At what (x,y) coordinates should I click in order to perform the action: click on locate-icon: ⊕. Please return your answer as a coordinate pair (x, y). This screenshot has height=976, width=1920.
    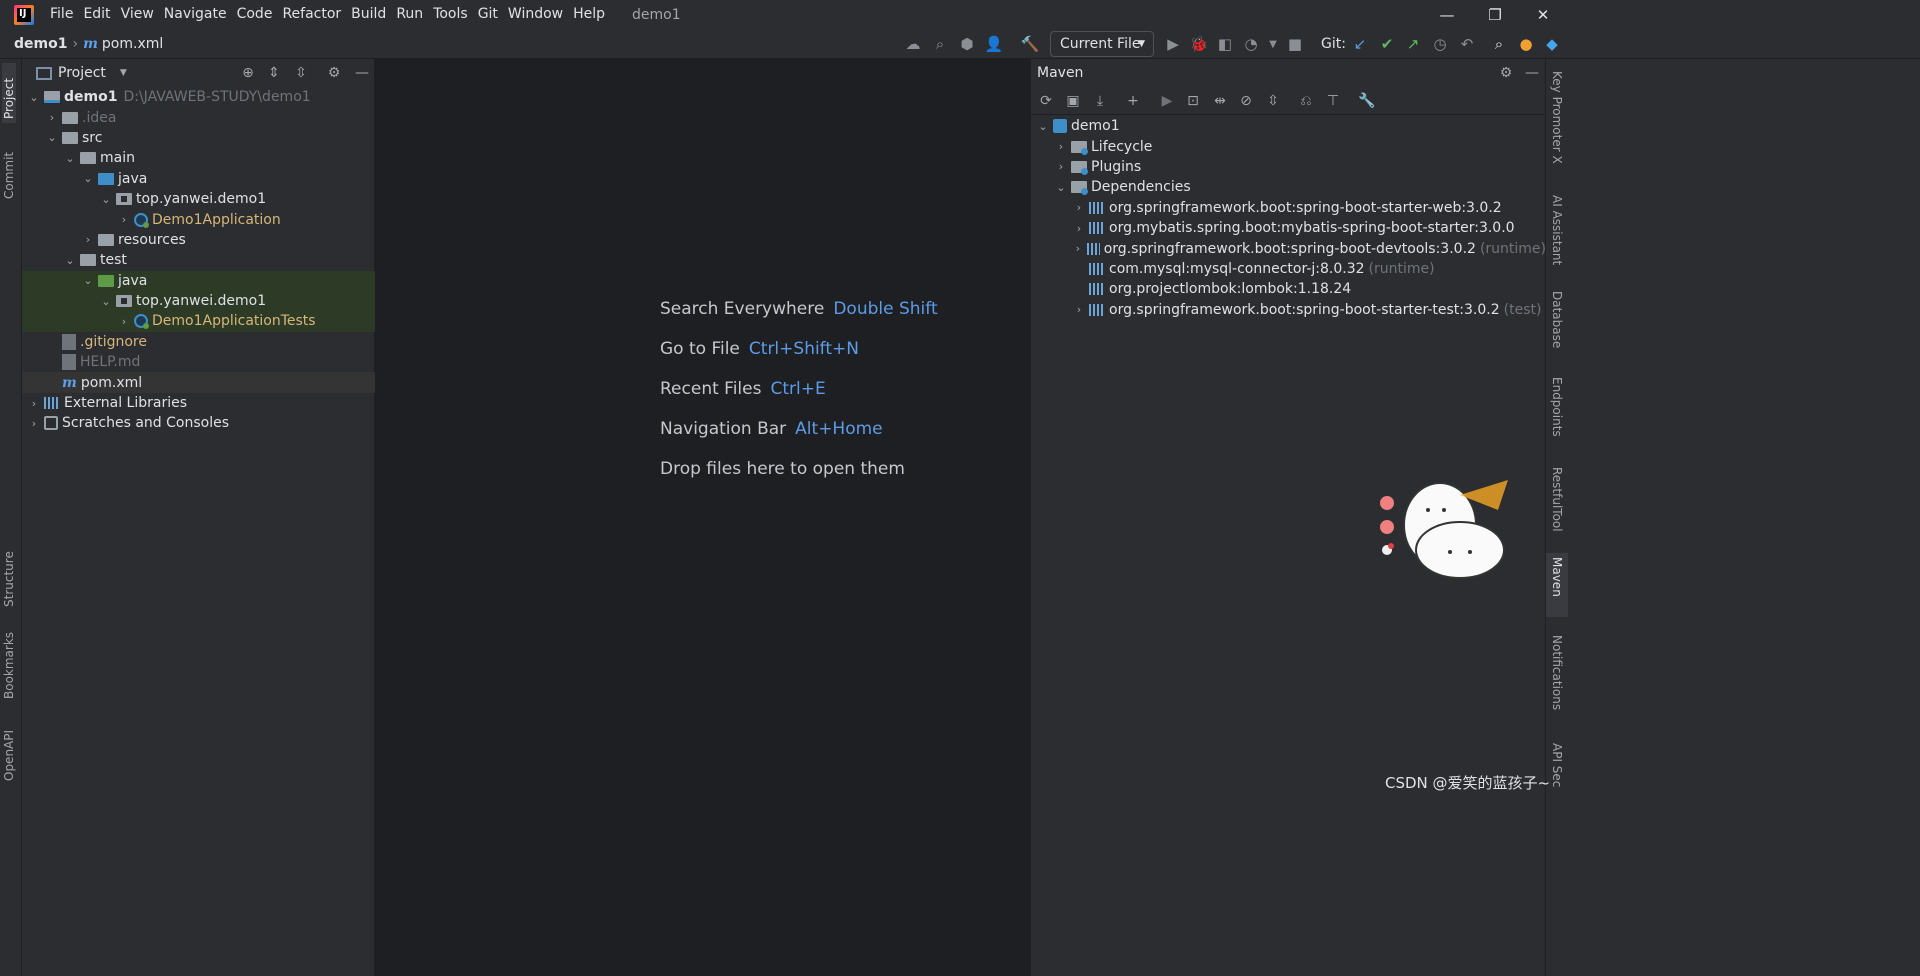
    Looking at the image, I should click on (248, 73).